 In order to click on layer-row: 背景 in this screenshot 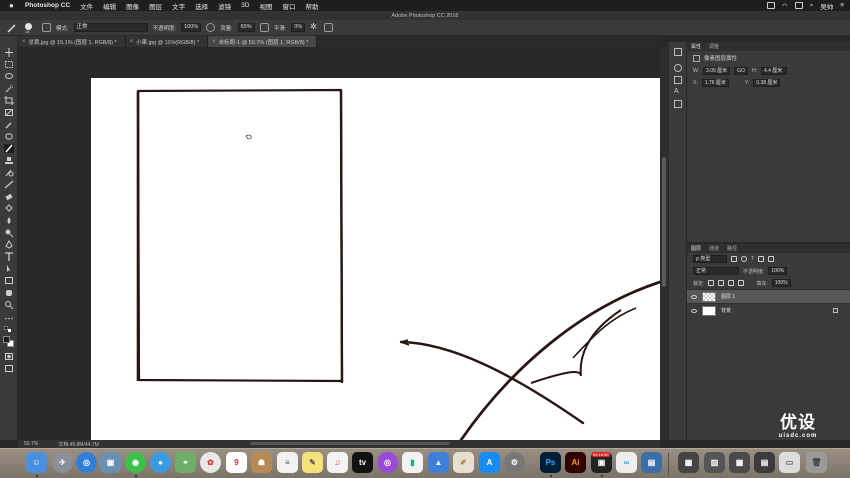, I will do `click(768, 310)`.